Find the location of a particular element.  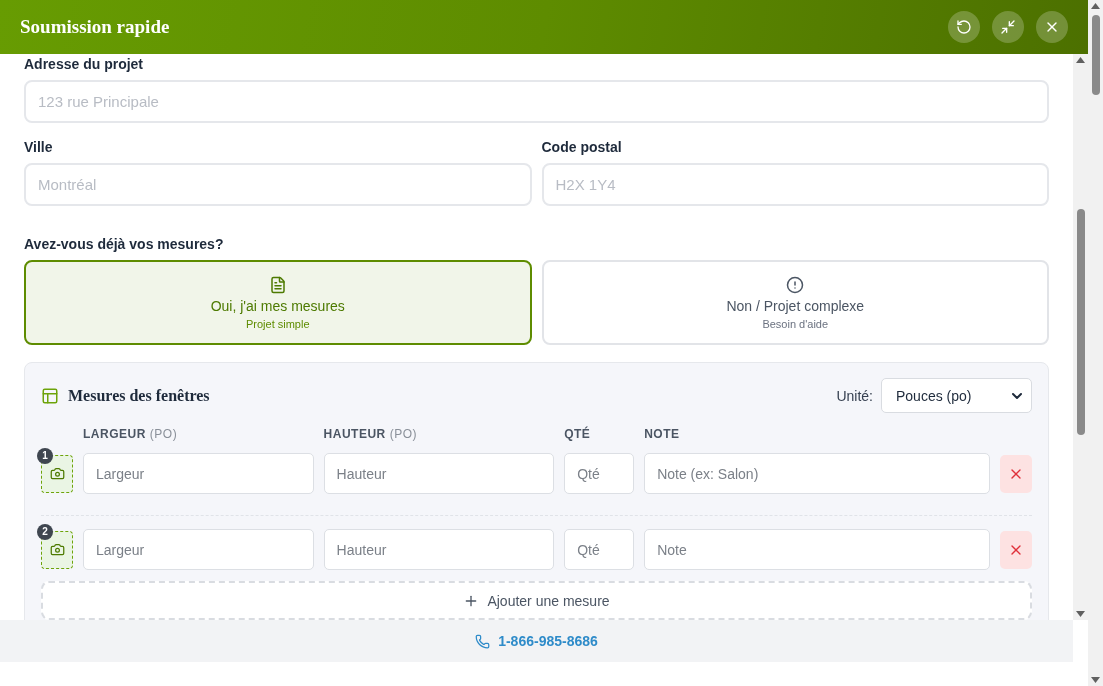

alert-icon is located at coordinates (795, 284).